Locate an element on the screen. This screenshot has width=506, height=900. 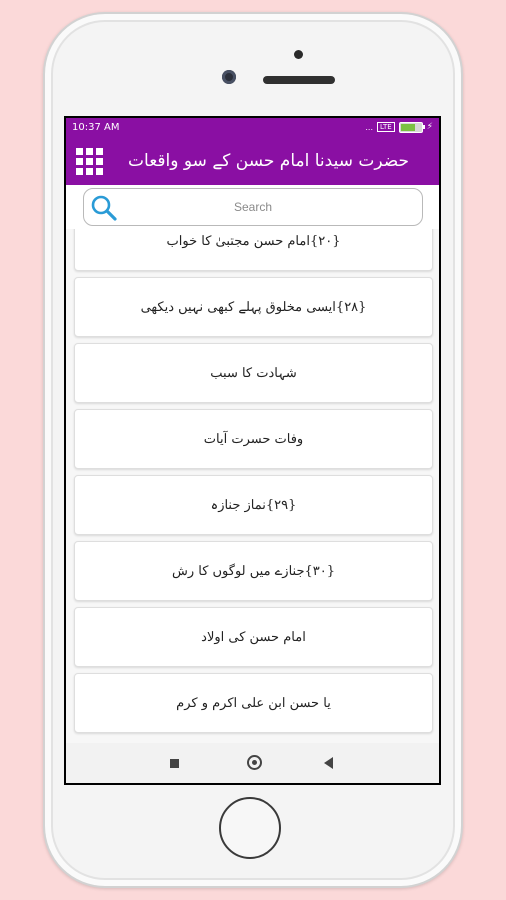
list-item: {۳۰}جنازے میں لوگوں کا رش is located at coordinates (253, 571).